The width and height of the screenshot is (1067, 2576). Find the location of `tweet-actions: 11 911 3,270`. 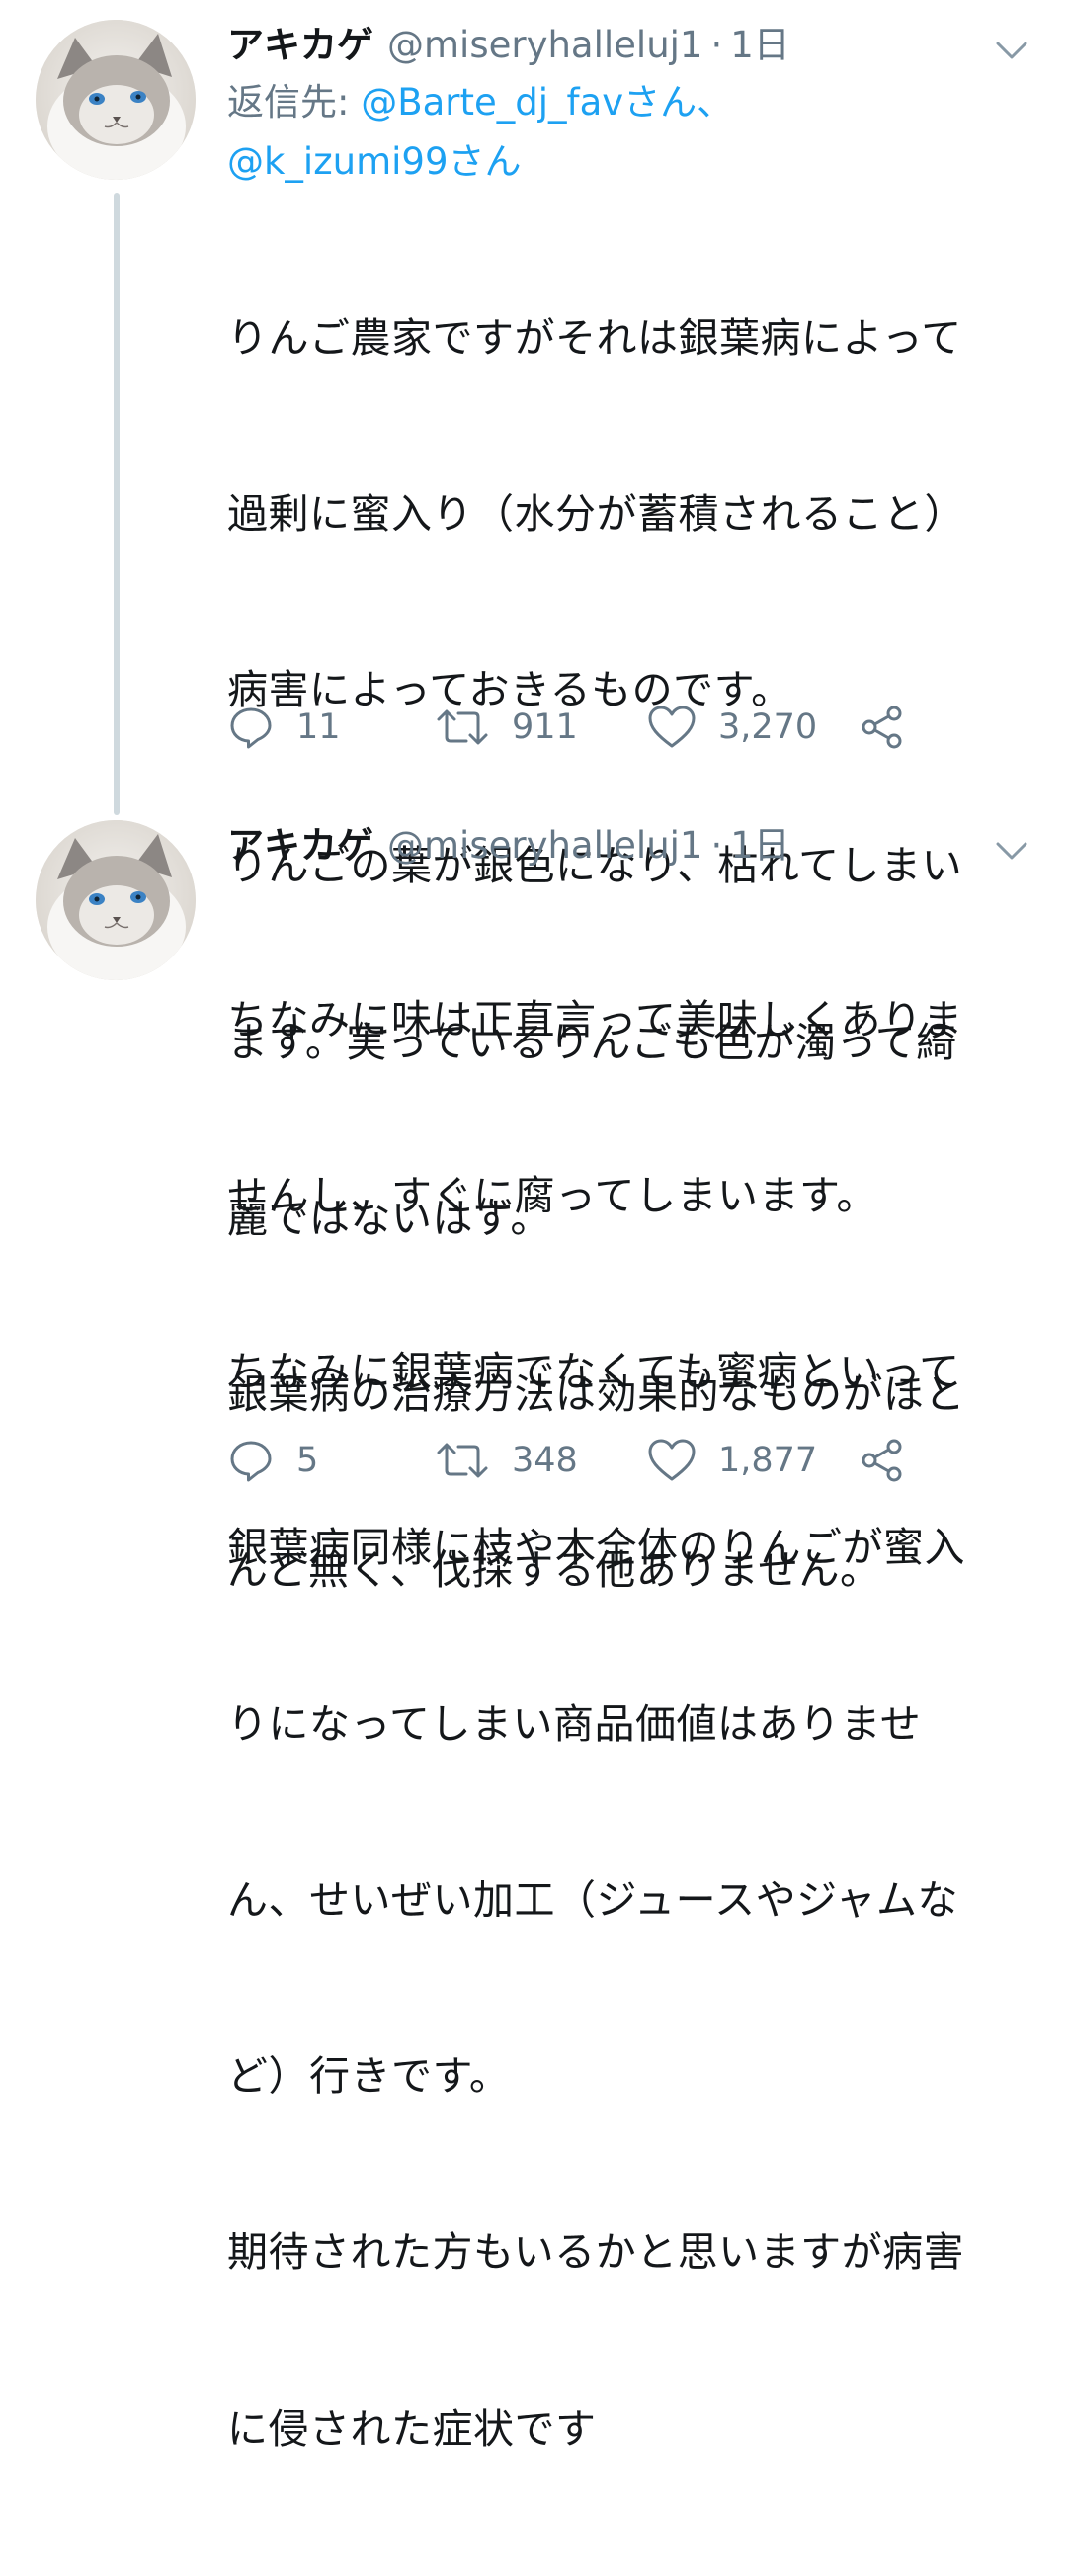

tweet-actions: 11 911 3,270 is located at coordinates (602, 727).